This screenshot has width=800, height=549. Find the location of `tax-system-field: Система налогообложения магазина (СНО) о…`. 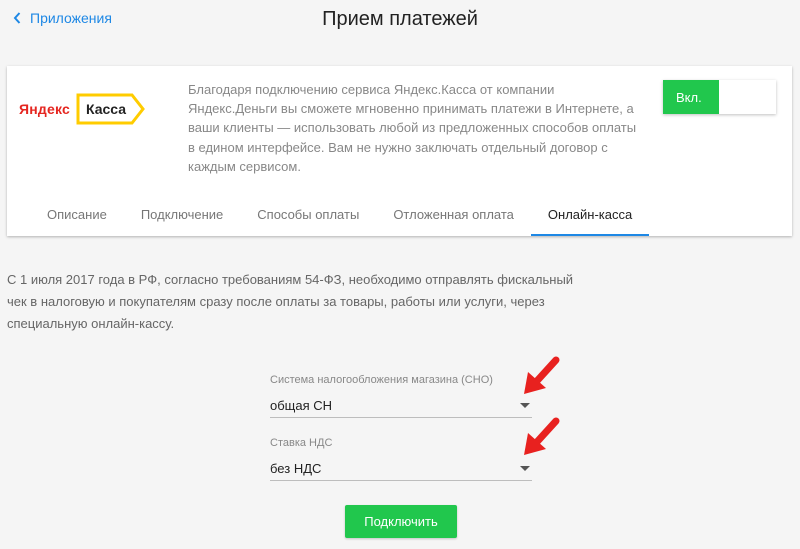

tax-system-field: Система налогообложения магазина (СНО) о… is located at coordinates (401, 396).